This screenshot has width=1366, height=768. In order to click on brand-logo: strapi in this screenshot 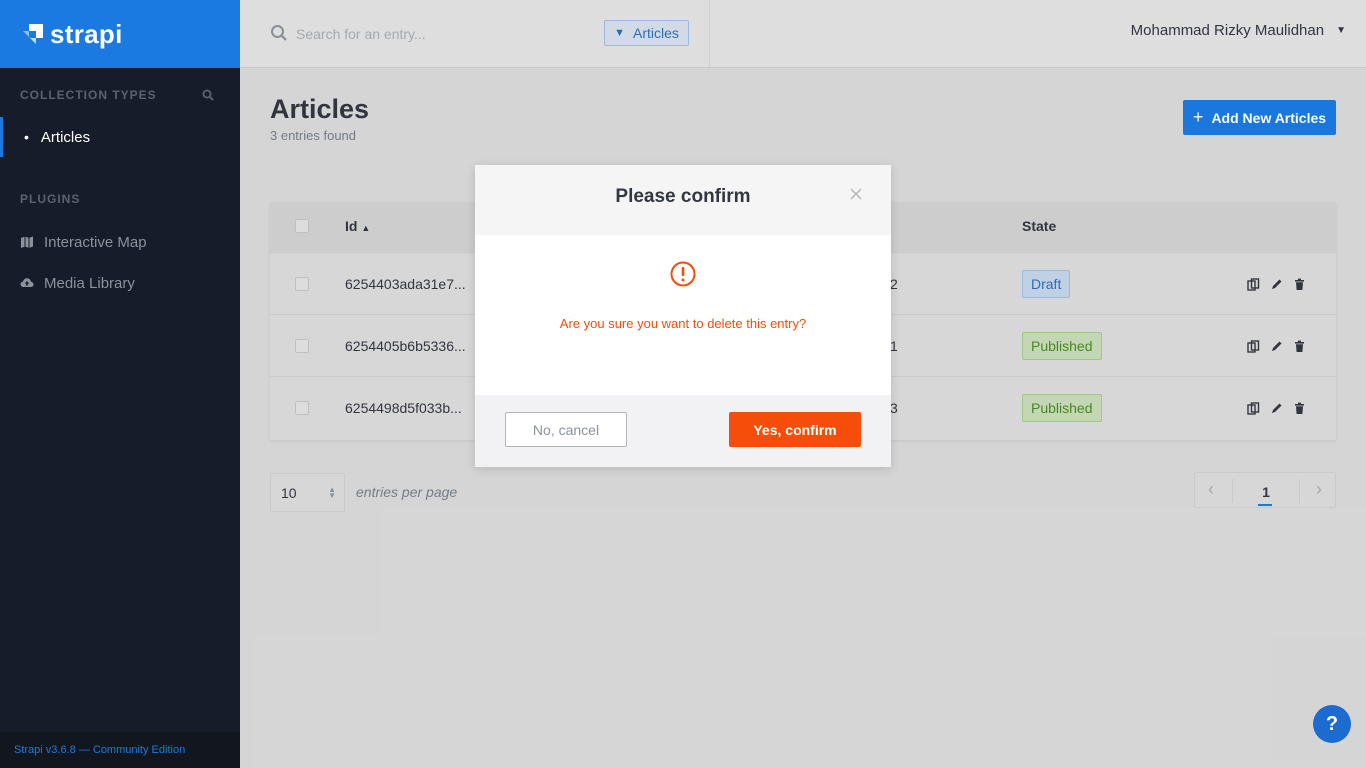, I will do `click(120, 34)`.